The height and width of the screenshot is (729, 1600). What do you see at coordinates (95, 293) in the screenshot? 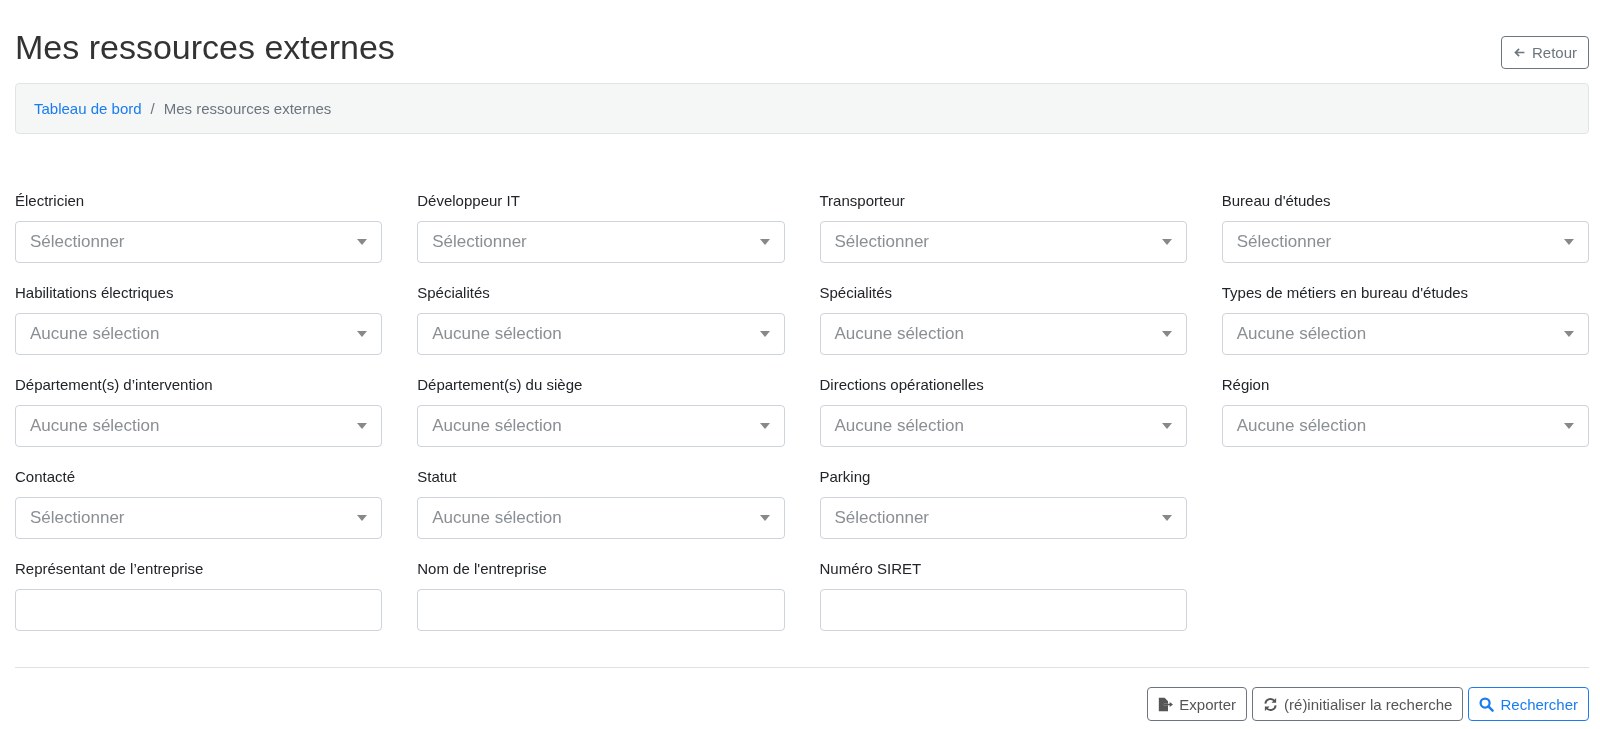
I see `field-label: Habilitations électriques` at bounding box center [95, 293].